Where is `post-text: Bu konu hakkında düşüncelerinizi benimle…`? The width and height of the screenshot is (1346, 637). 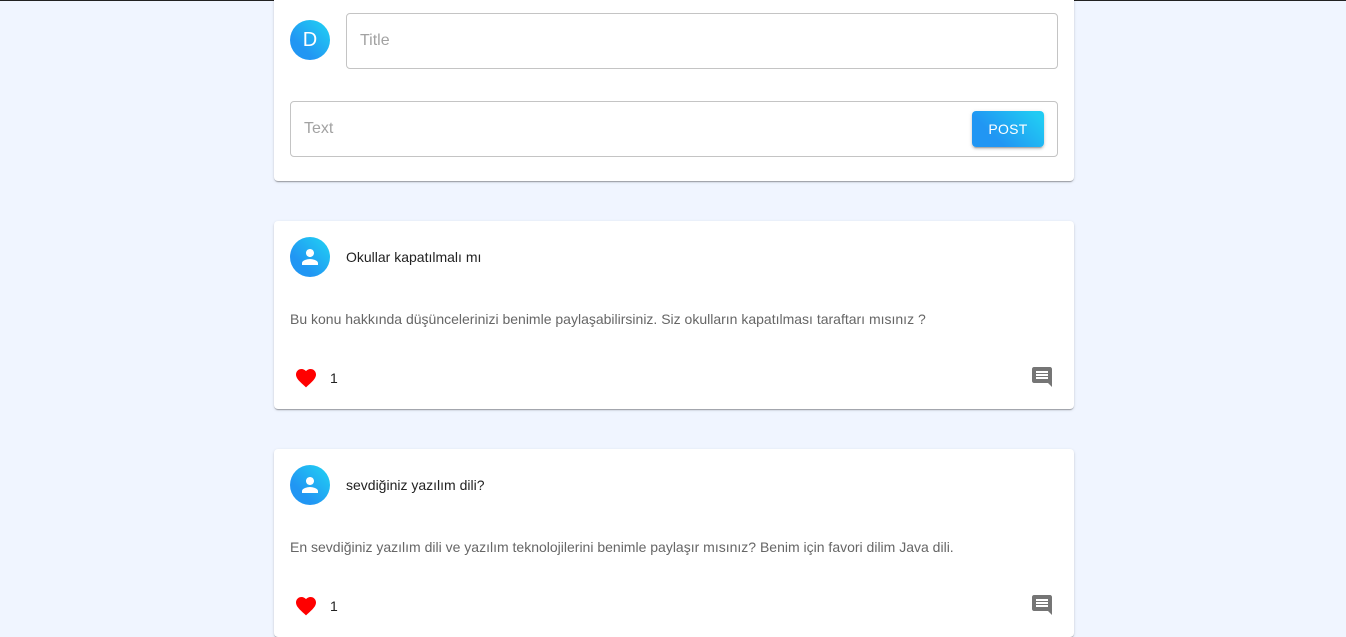 post-text: Bu konu hakkında düşüncelerinizi benimle… is located at coordinates (608, 319).